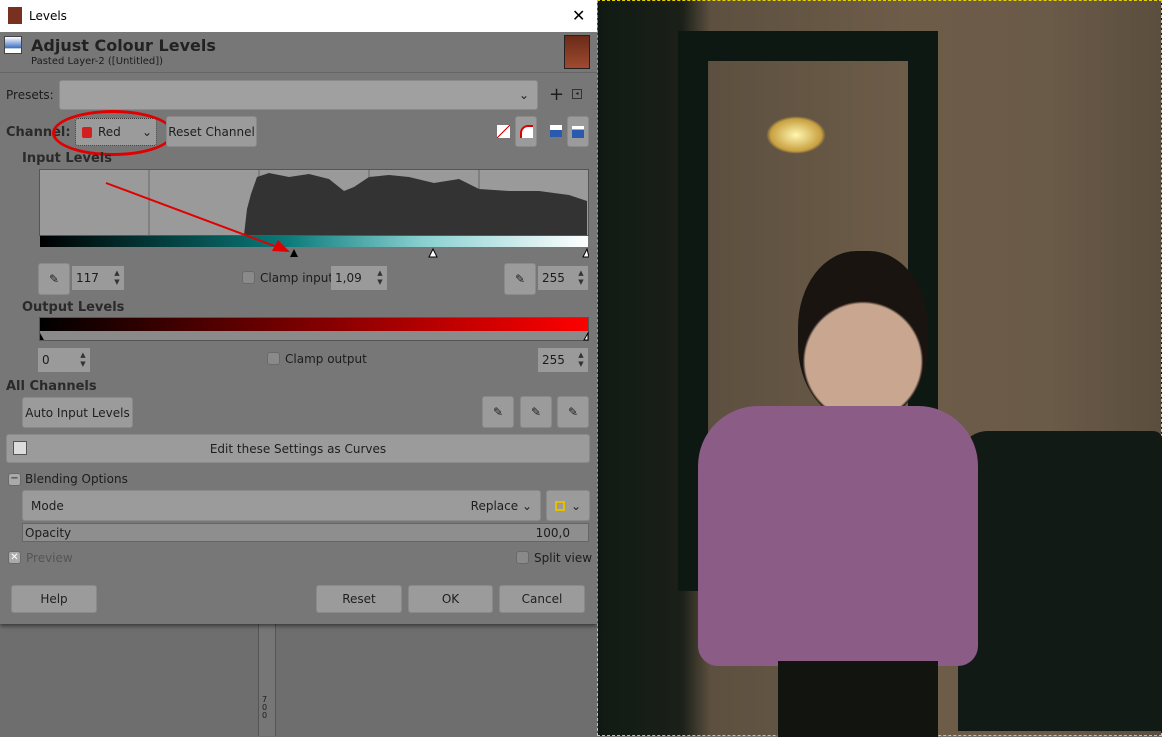 The image size is (1162, 737). What do you see at coordinates (13, 45) in the screenshot?
I see `levels-icon` at bounding box center [13, 45].